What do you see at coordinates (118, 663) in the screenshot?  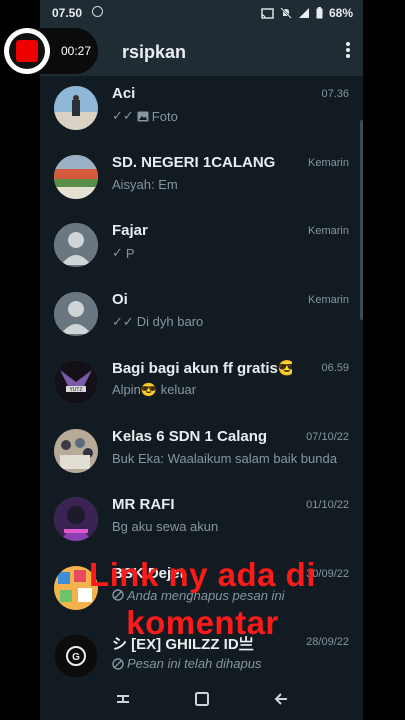 I see `deleted-message-icon` at bounding box center [118, 663].